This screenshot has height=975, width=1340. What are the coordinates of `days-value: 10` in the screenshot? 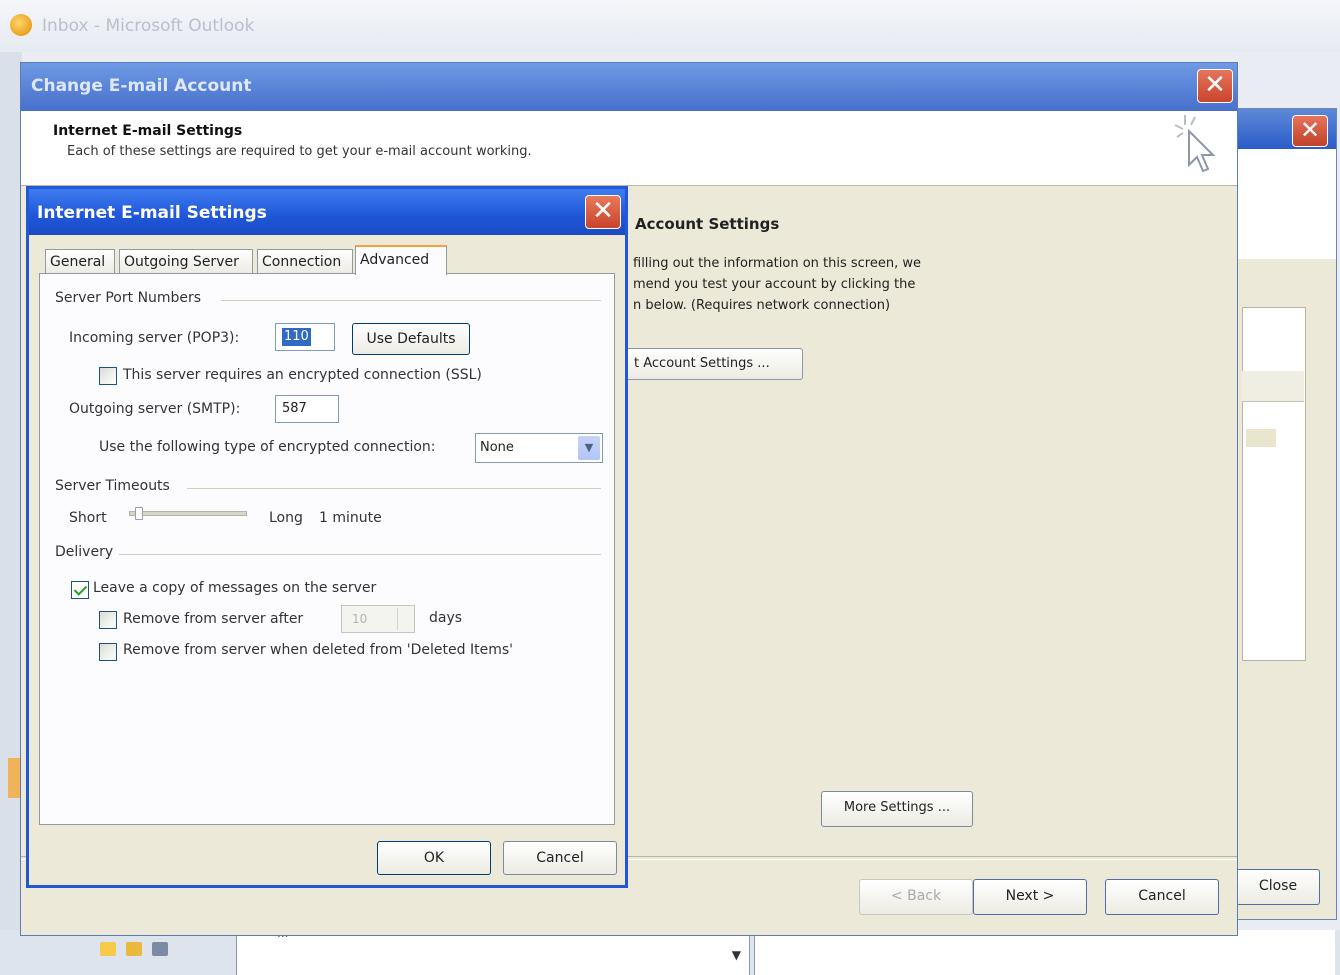 It's located at (360, 619).